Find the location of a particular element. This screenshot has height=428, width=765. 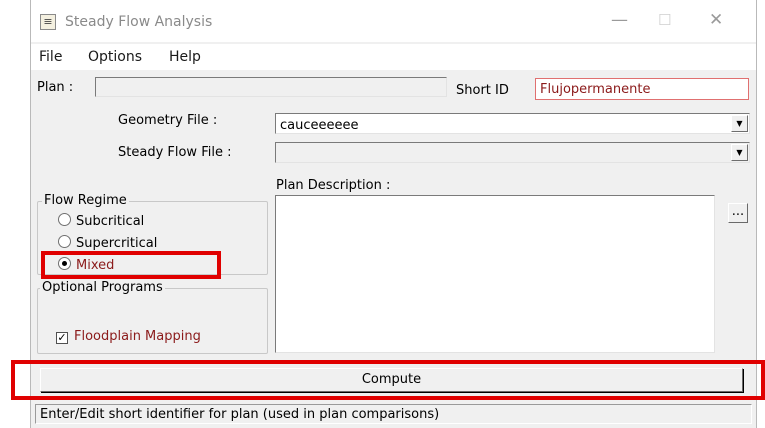

plan-description-label: Plan Description : is located at coordinates (333, 185).